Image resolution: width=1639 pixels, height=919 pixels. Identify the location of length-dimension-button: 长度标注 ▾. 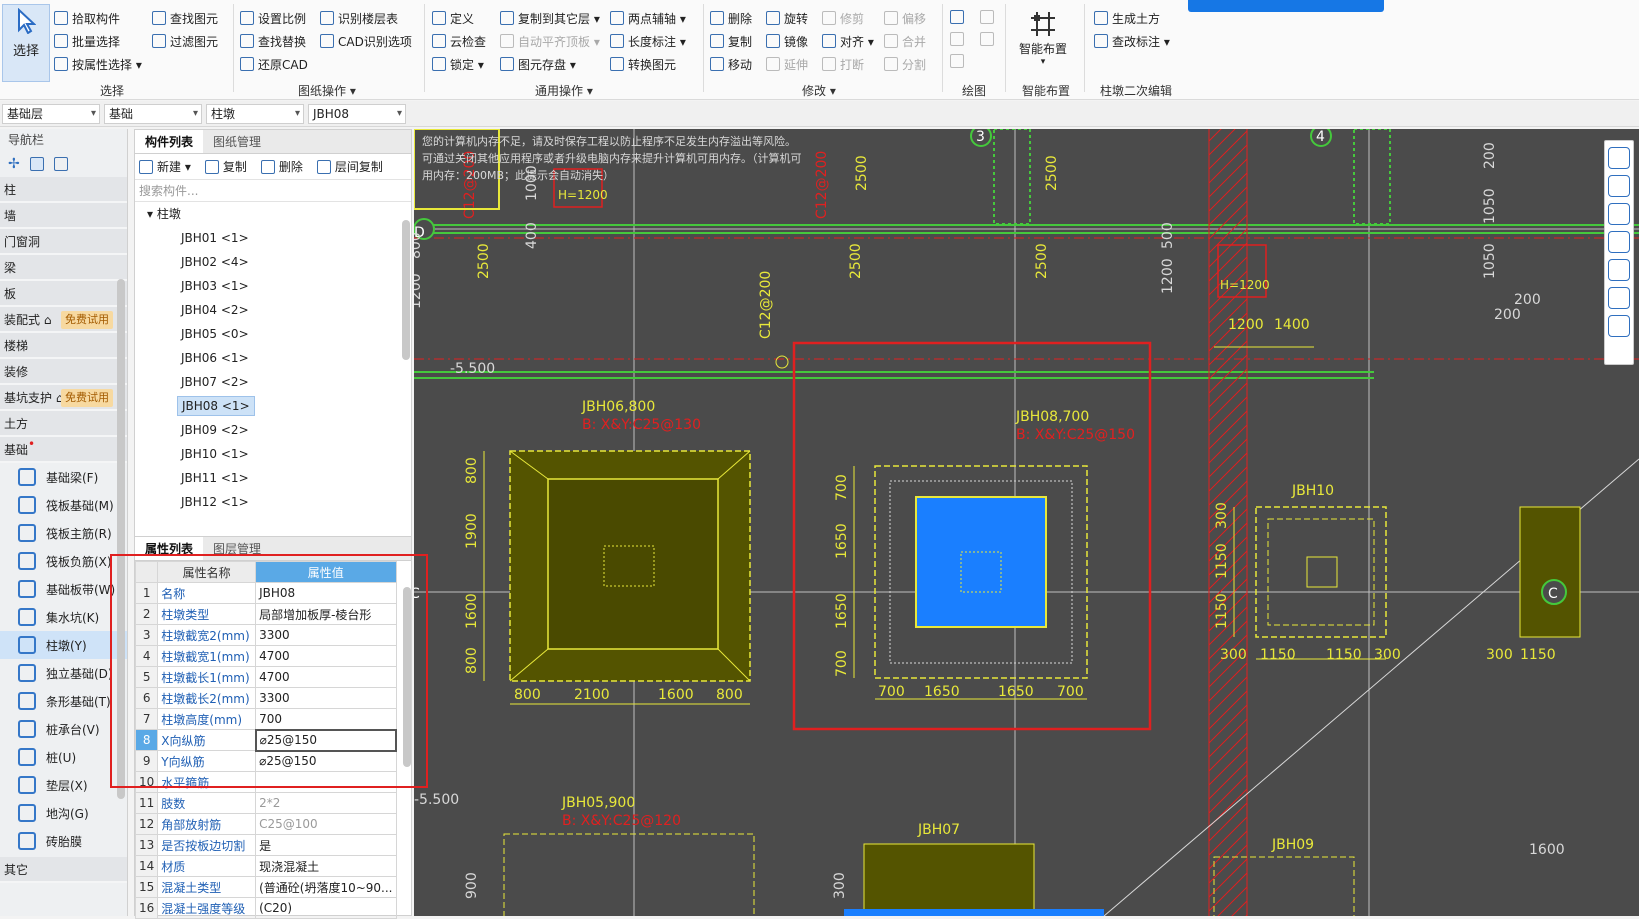
(648, 41).